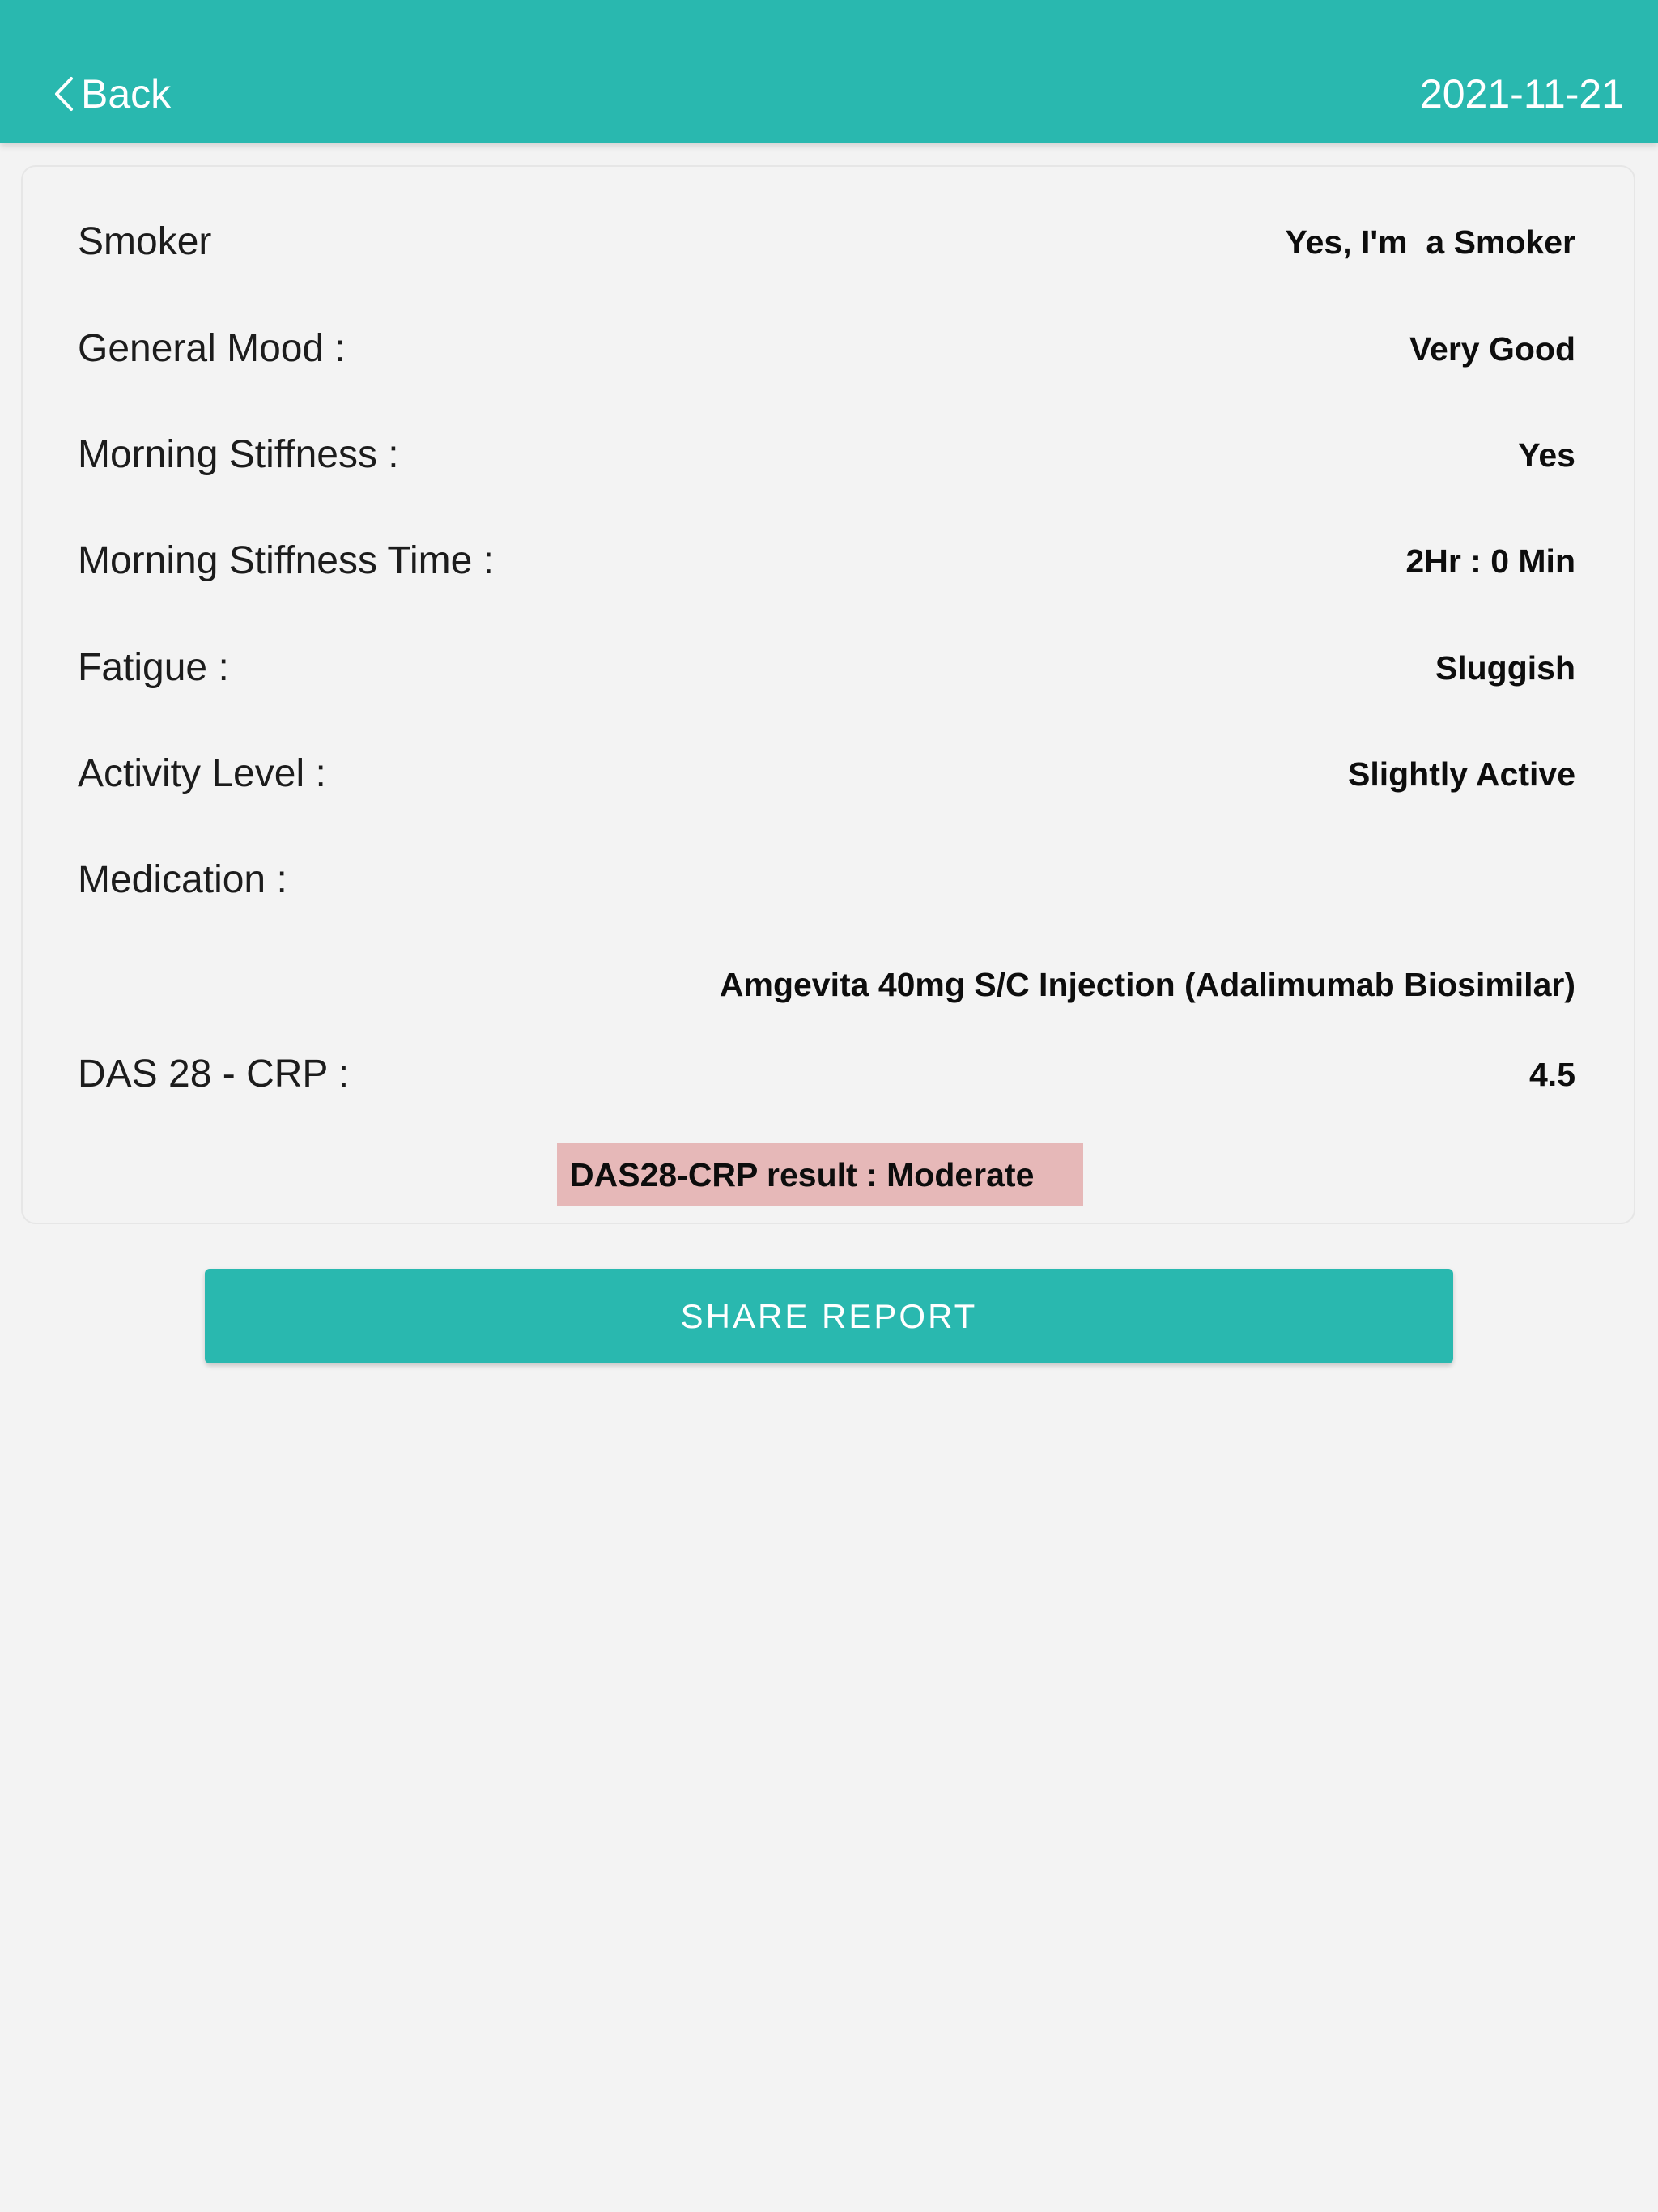 This screenshot has height=2212, width=1658. Describe the element at coordinates (828, 880) in the screenshot. I see `row-medication-label: Medication :` at that location.